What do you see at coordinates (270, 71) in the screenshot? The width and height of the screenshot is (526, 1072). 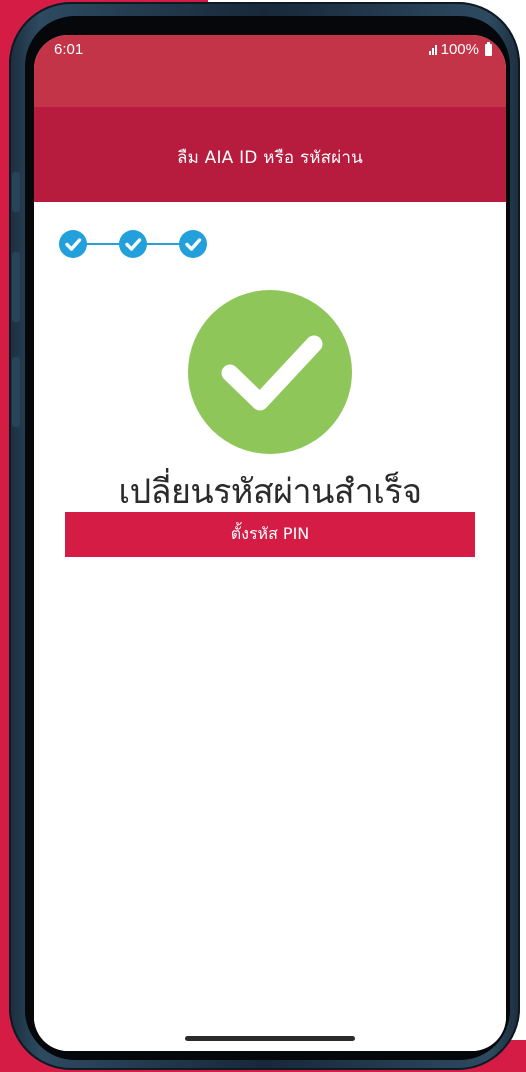 I see `status-bar: 6:01 100%` at bounding box center [270, 71].